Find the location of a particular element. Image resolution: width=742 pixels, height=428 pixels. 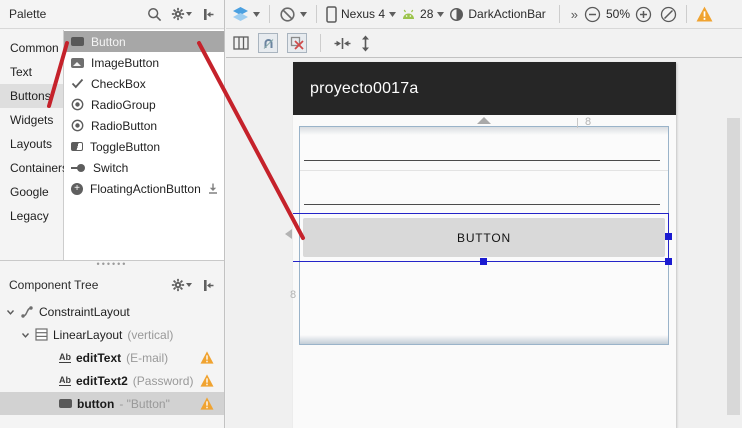

zoom-in-button is located at coordinates (643, 14).